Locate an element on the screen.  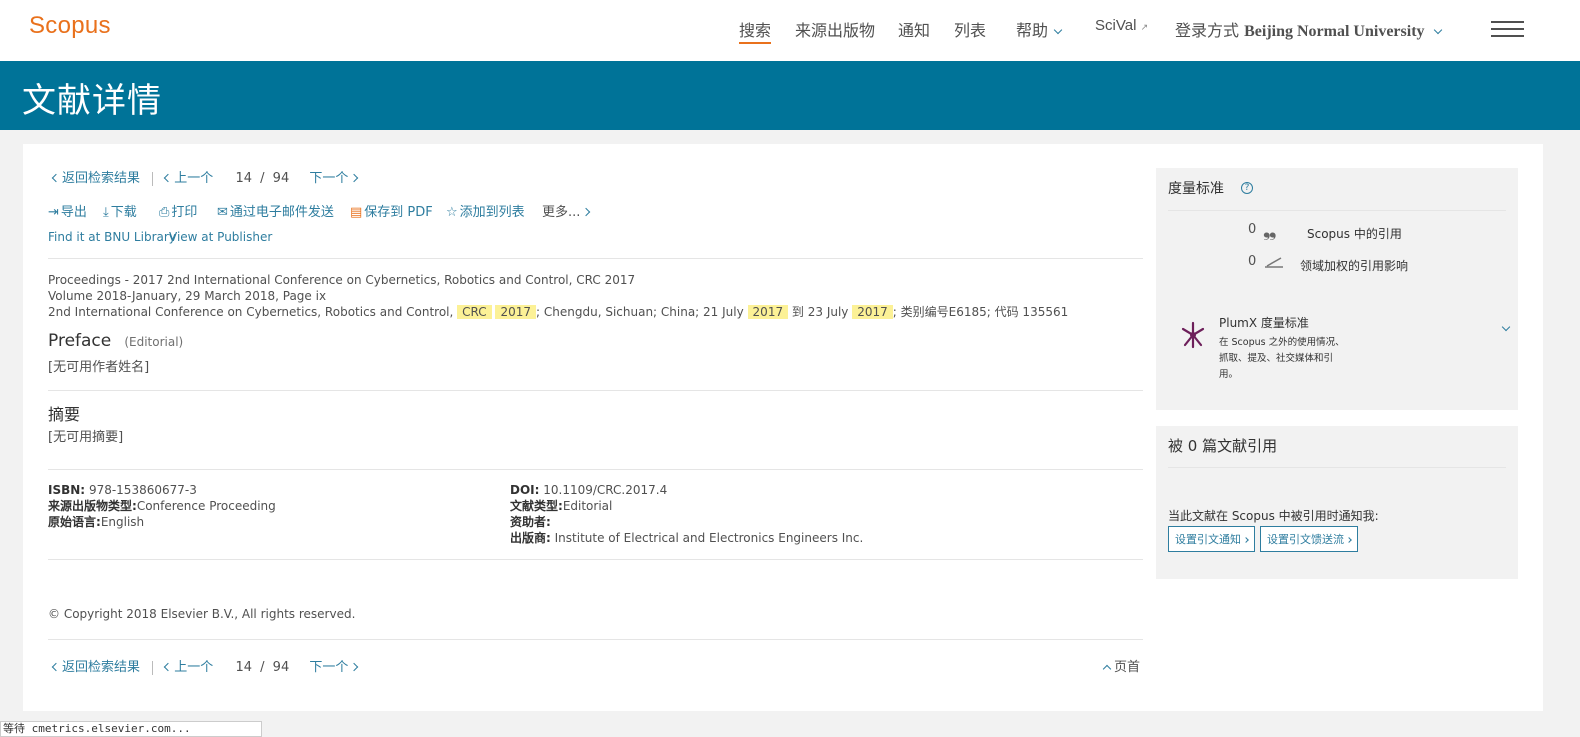
document-type-tag: (Editorial) is located at coordinates (154, 342).